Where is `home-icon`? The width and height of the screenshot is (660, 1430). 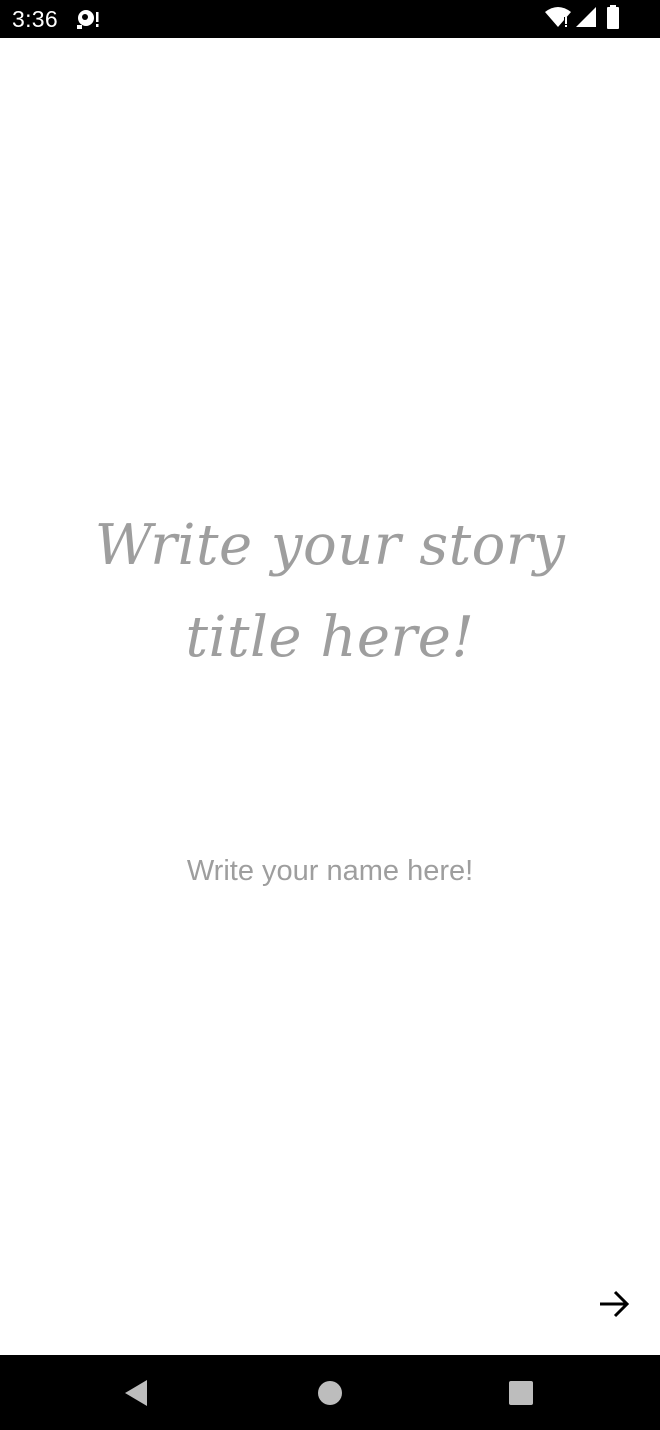
home-icon is located at coordinates (330, 1393).